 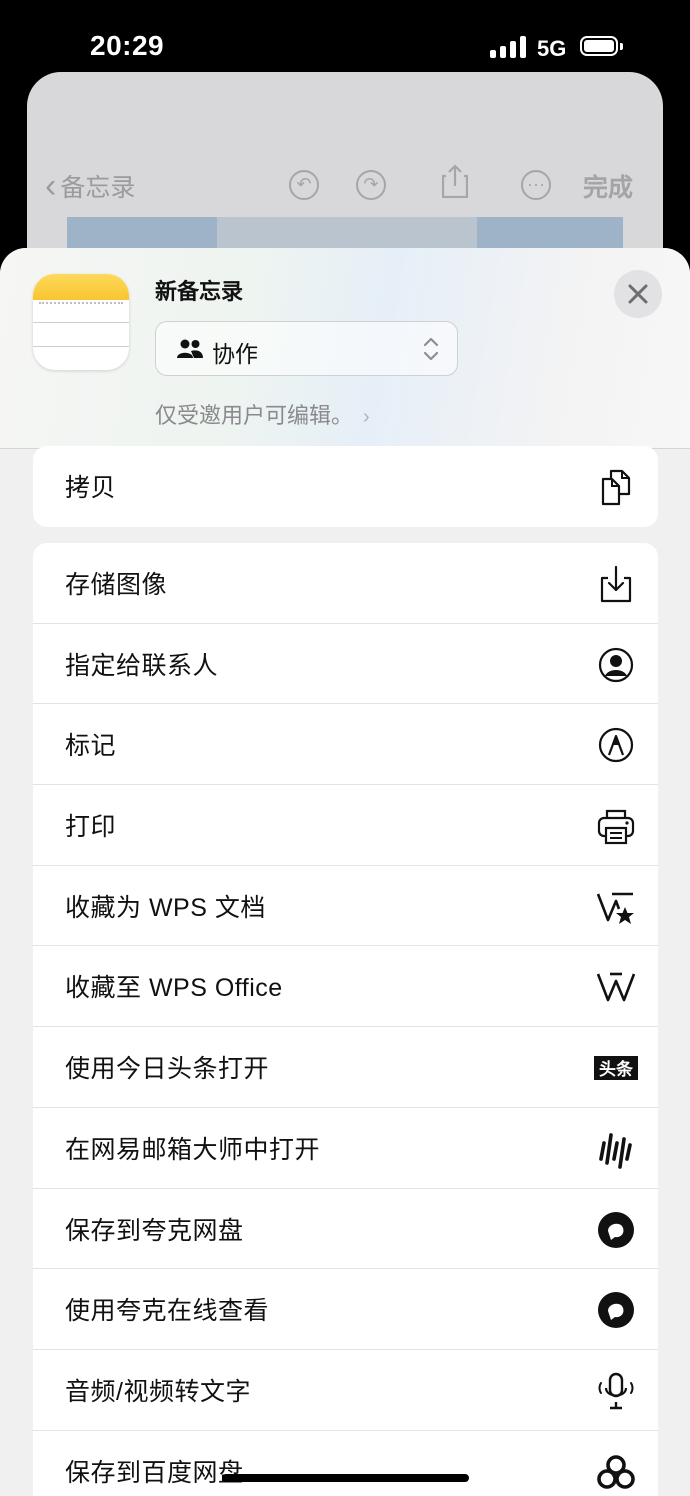 I want to click on back-button: ‹ 备忘录, so click(x=90, y=186).